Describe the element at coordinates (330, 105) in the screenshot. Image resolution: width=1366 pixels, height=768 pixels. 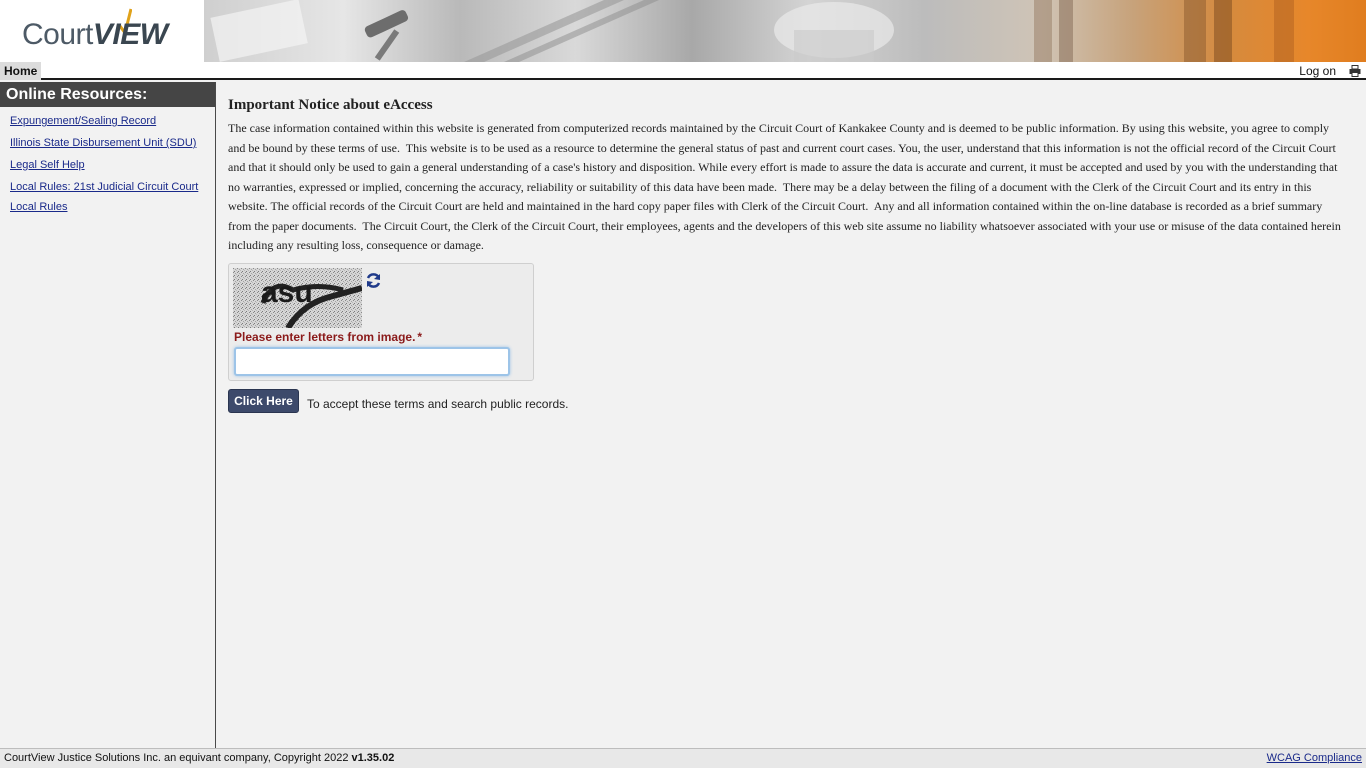
I see `notice-title: Important Notice about eAccess` at that location.